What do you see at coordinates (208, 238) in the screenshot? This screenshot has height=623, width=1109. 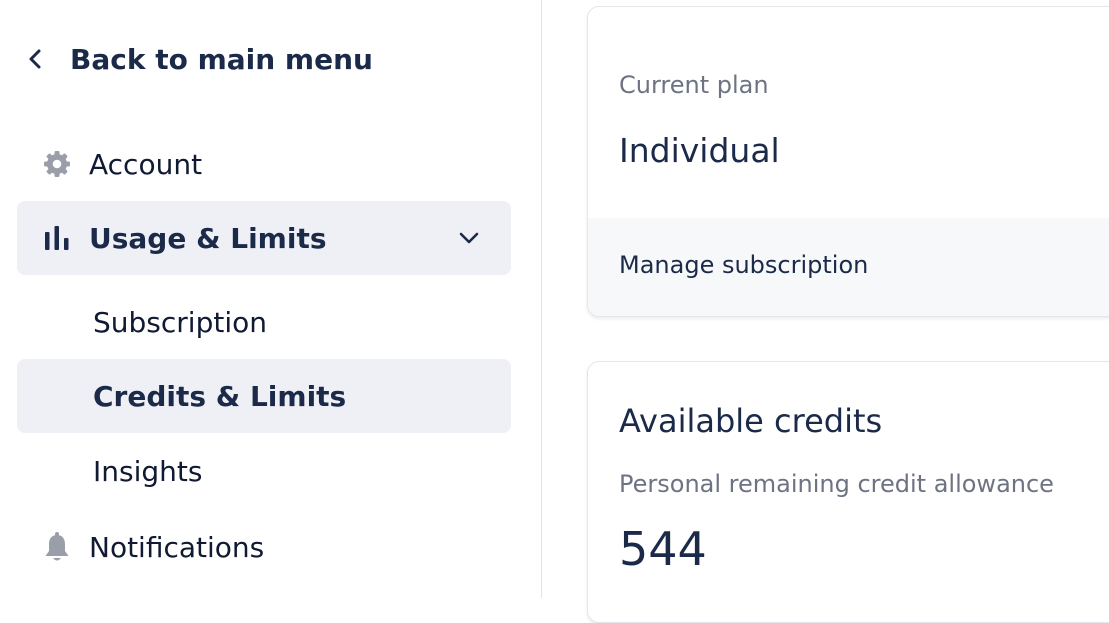 I see `sidebar-item-usage-limits-label: Usage & Limits` at bounding box center [208, 238].